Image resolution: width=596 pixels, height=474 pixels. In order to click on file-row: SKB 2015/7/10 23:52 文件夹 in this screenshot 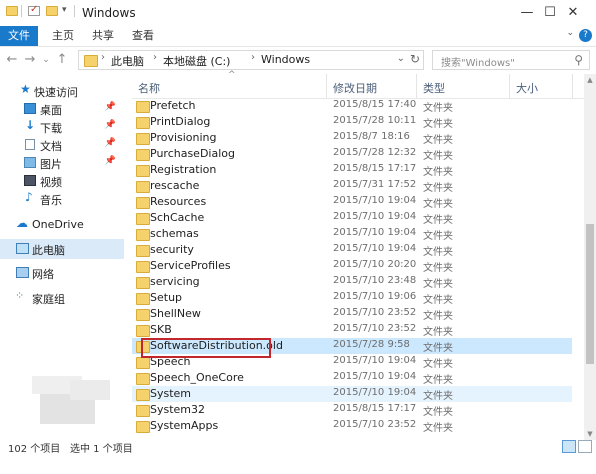, I will do `click(352, 330)`.